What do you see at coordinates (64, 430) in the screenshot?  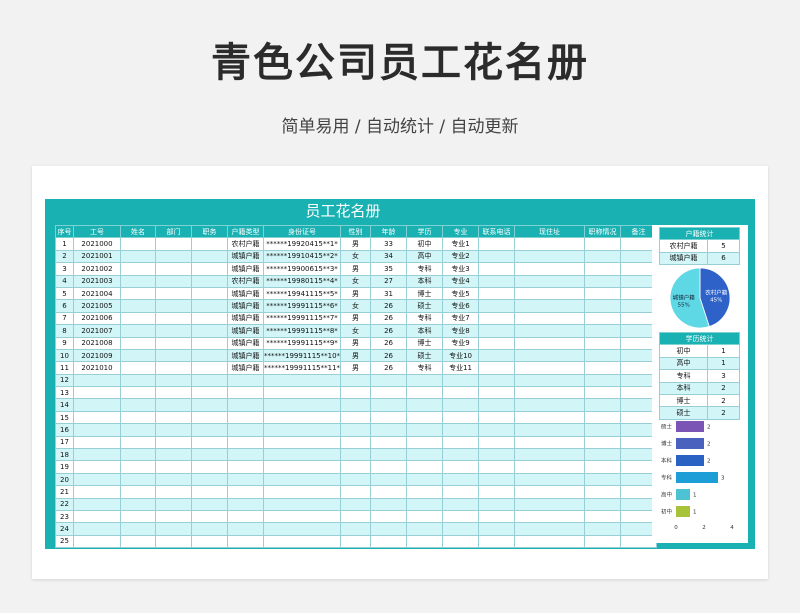 I see `table-cell: 16` at bounding box center [64, 430].